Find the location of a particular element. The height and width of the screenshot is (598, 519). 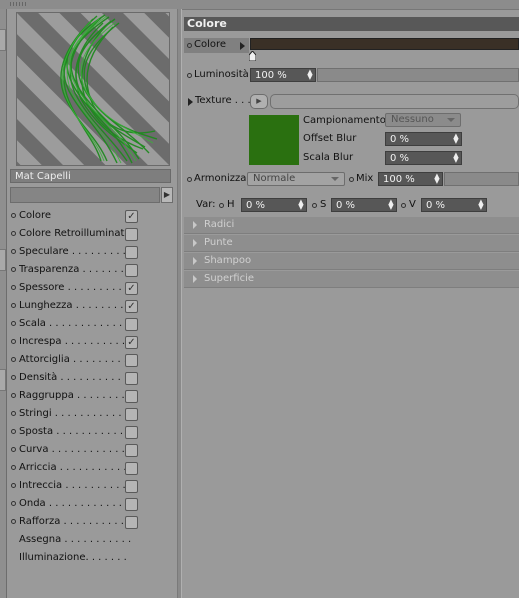

channel-label: Scala . . . . . . . . . . . . is located at coordinates (71, 323).